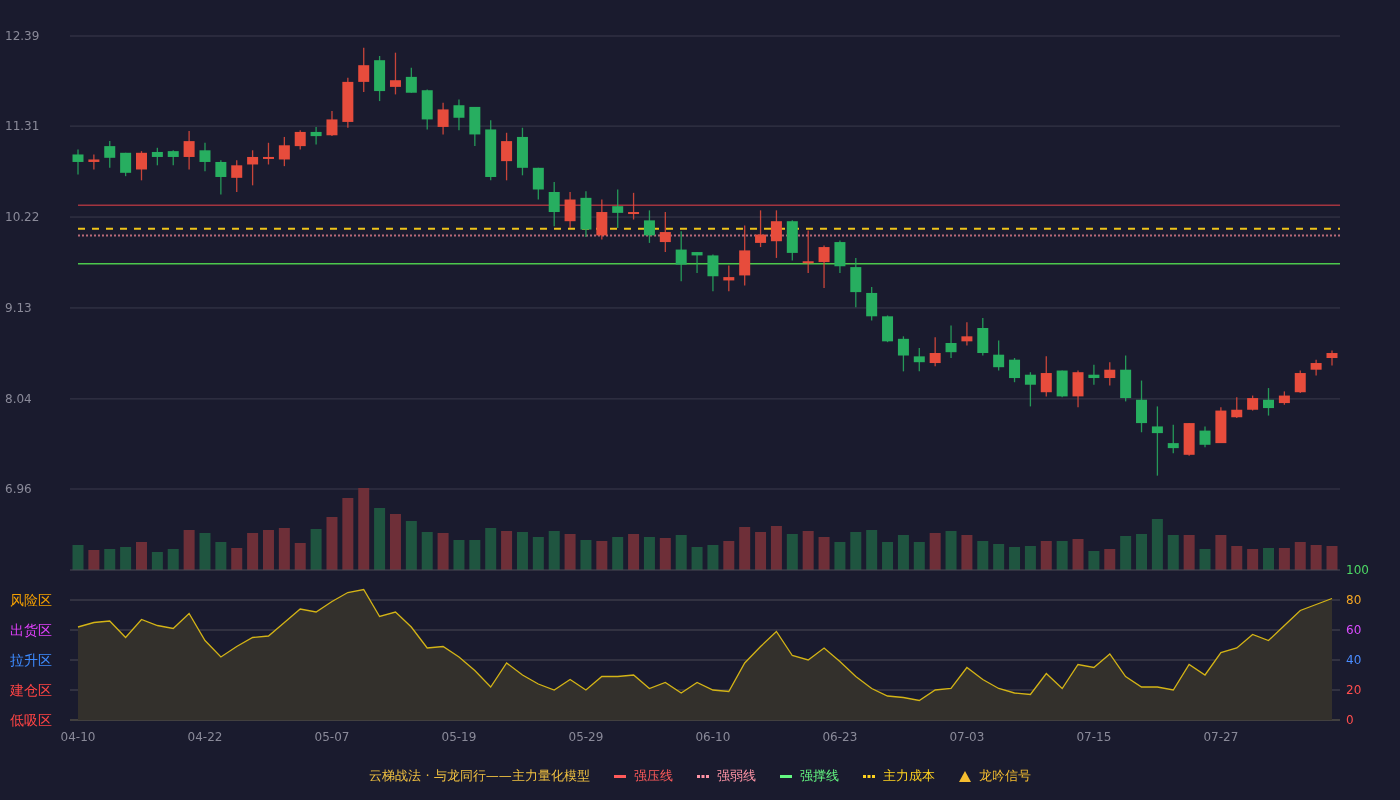  I want to click on axis-label: 04-22, so click(205, 737).